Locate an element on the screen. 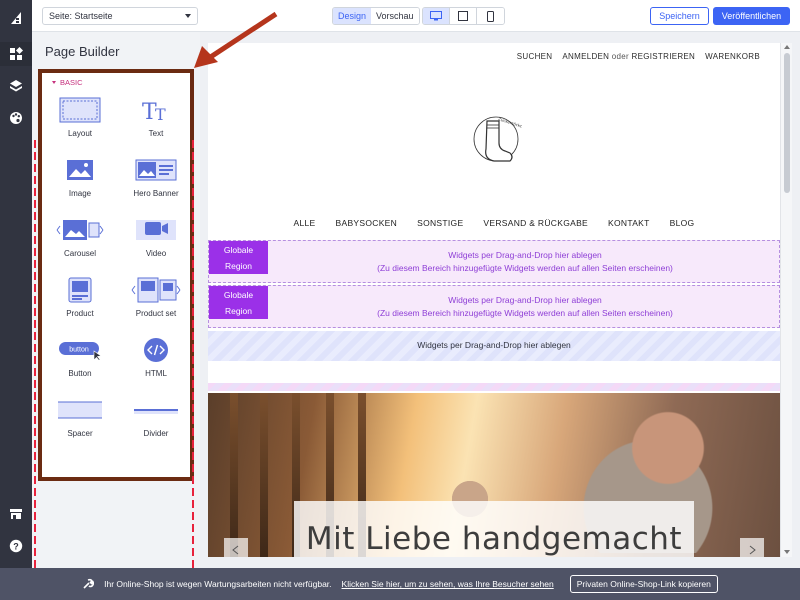 This screenshot has height=600, width=800. nav-item-baby-socks: BABYSOCKEN is located at coordinates (367, 223).